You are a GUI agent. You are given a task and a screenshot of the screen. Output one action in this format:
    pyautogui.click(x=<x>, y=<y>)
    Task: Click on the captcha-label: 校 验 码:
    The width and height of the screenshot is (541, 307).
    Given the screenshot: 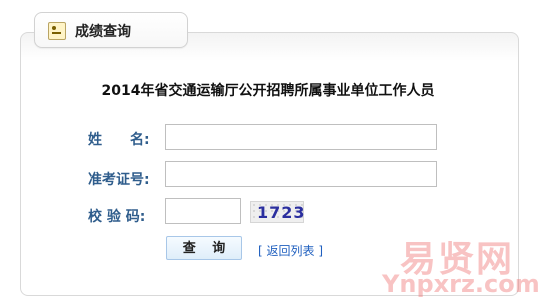 What is the action you would take?
    pyautogui.click(x=117, y=217)
    